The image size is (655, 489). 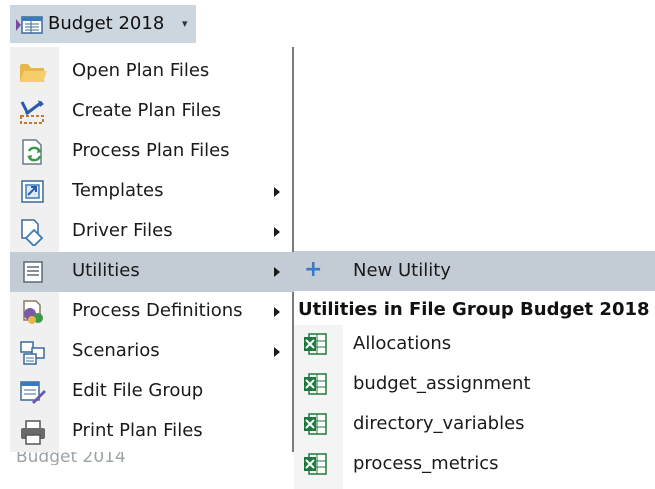 I want to click on create-plan-icon, so click(x=33, y=112).